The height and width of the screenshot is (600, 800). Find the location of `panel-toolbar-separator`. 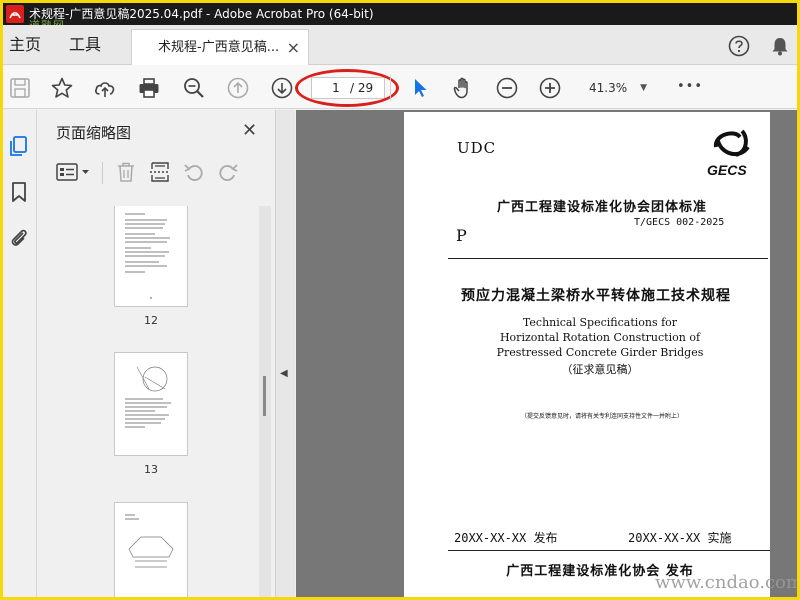

panel-toolbar-separator is located at coordinates (102, 173).